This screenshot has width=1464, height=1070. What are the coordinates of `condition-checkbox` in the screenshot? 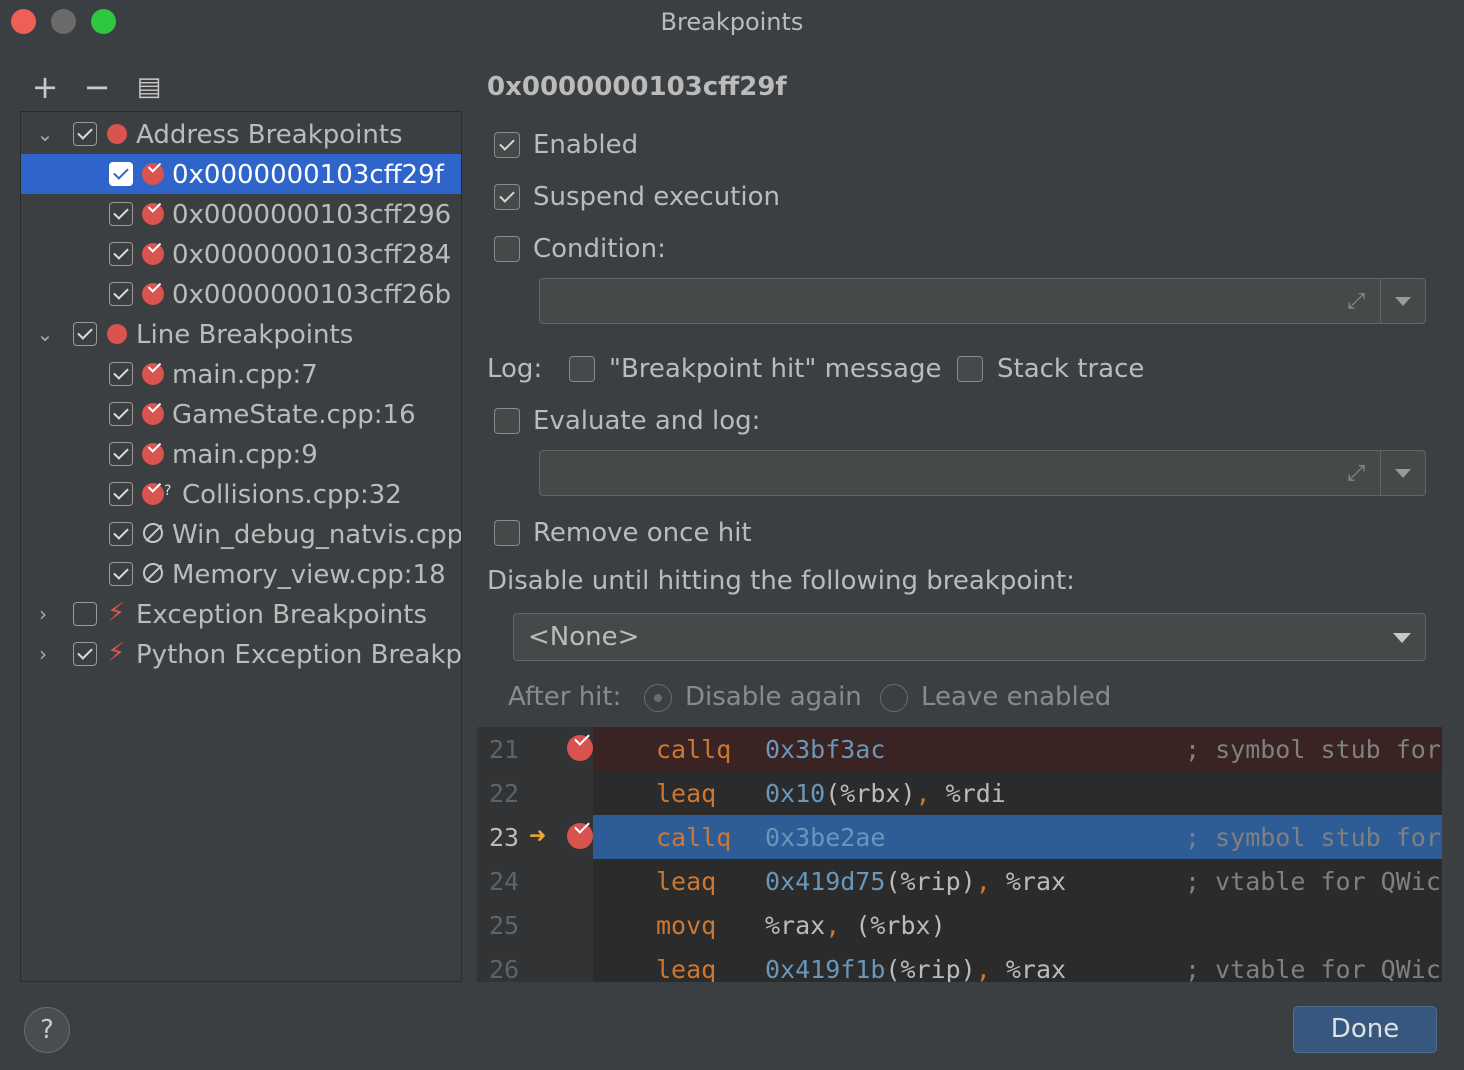 It's located at (507, 249).